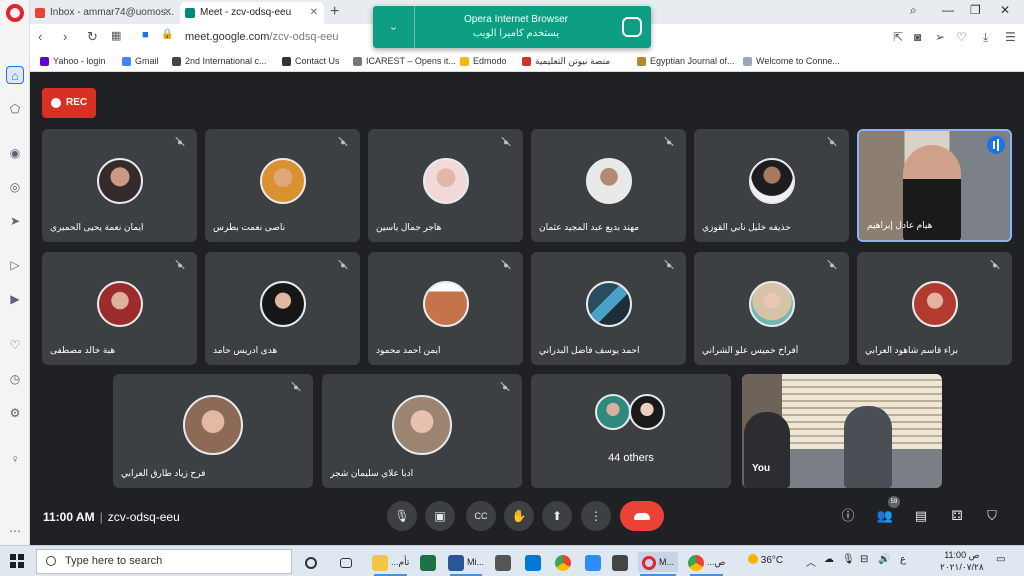 This screenshot has height=576, width=1024. What do you see at coordinates (1000, 559) in the screenshot?
I see `notifications-icon: ▭` at bounding box center [1000, 559].